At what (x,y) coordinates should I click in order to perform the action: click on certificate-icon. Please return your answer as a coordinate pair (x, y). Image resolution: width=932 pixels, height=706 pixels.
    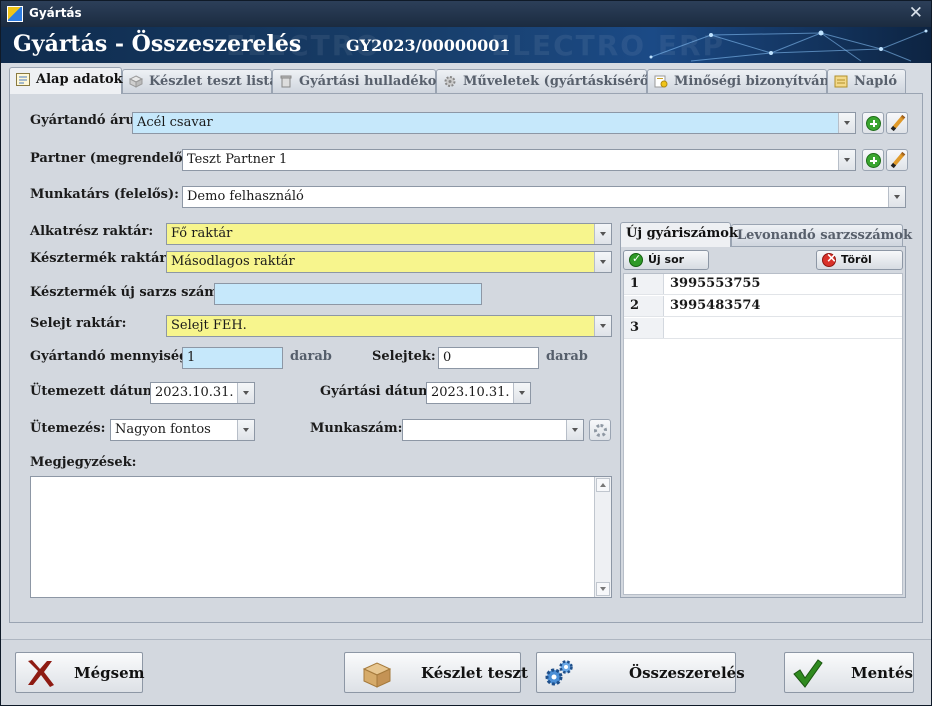
    Looking at the image, I should click on (661, 81).